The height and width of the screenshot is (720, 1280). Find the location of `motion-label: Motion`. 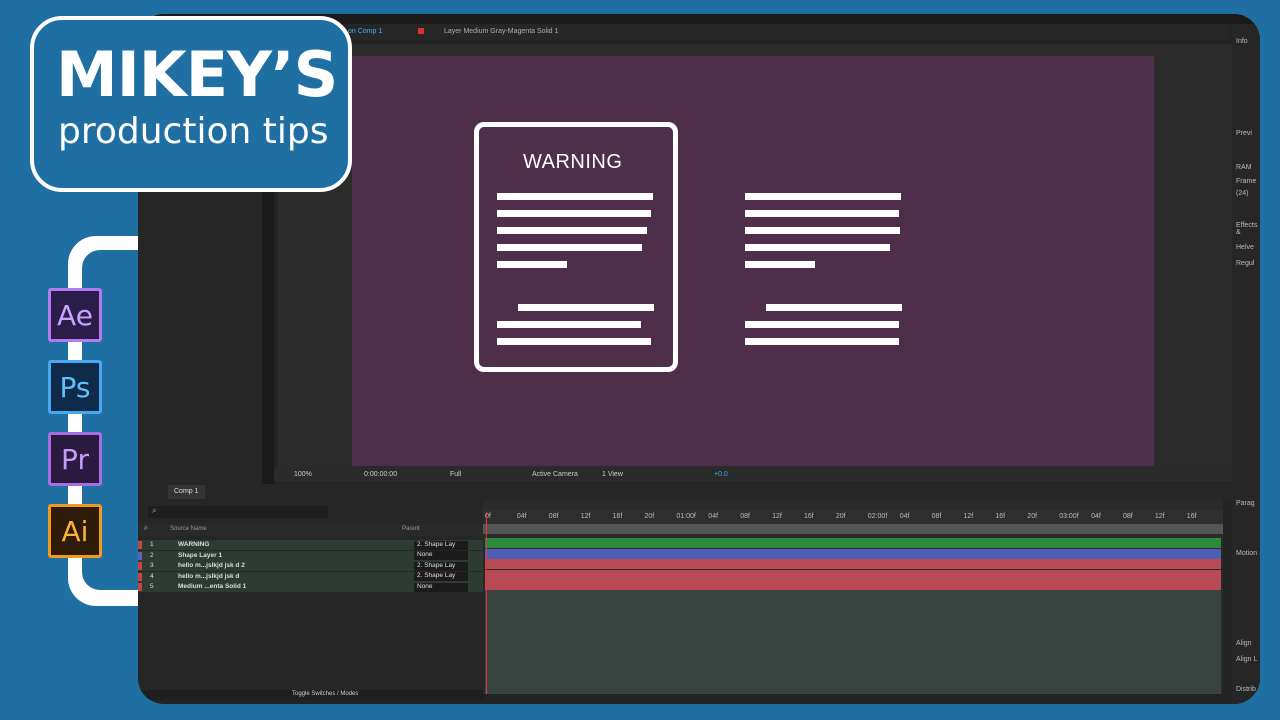

motion-label: Motion is located at coordinates (1247, 553).